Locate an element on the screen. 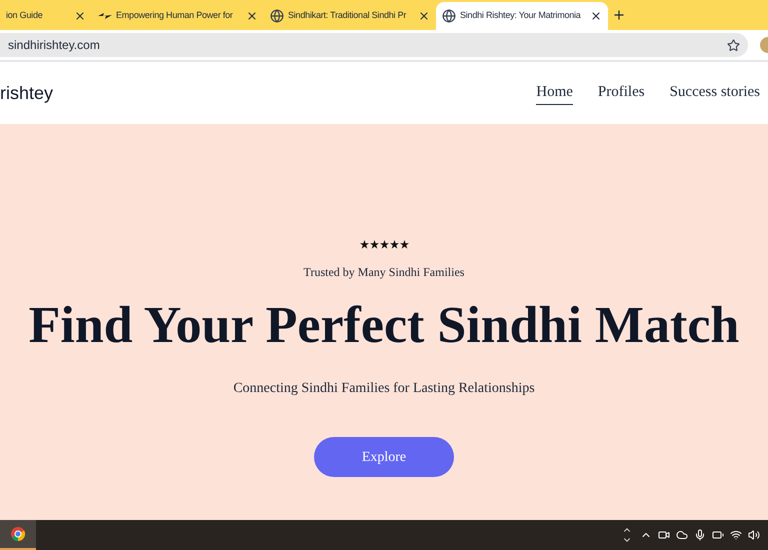 Image resolution: width=768 pixels, height=550 pixels. tab-title: Sindhi Rishtey: Your Matrimonia is located at coordinates (521, 15).